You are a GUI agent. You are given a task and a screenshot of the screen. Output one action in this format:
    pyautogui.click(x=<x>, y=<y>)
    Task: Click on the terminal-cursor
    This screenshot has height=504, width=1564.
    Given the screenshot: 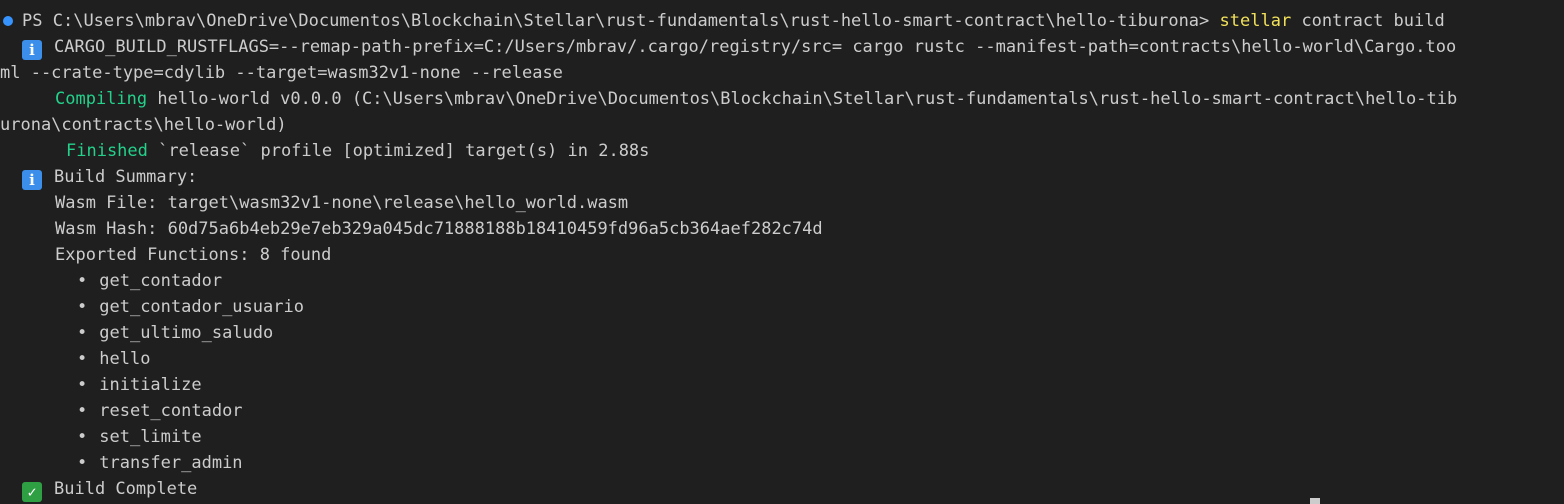 What is the action you would take?
    pyautogui.click(x=1315, y=501)
    